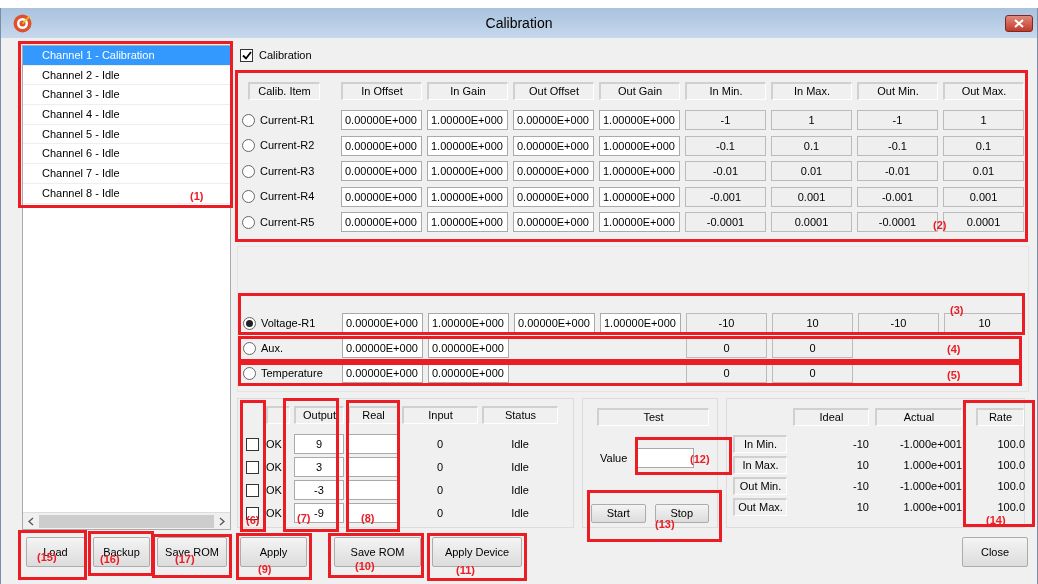 The width and height of the screenshot is (1038, 584). I want to click on channel-item: Channel 6 - Idle, so click(126, 154).